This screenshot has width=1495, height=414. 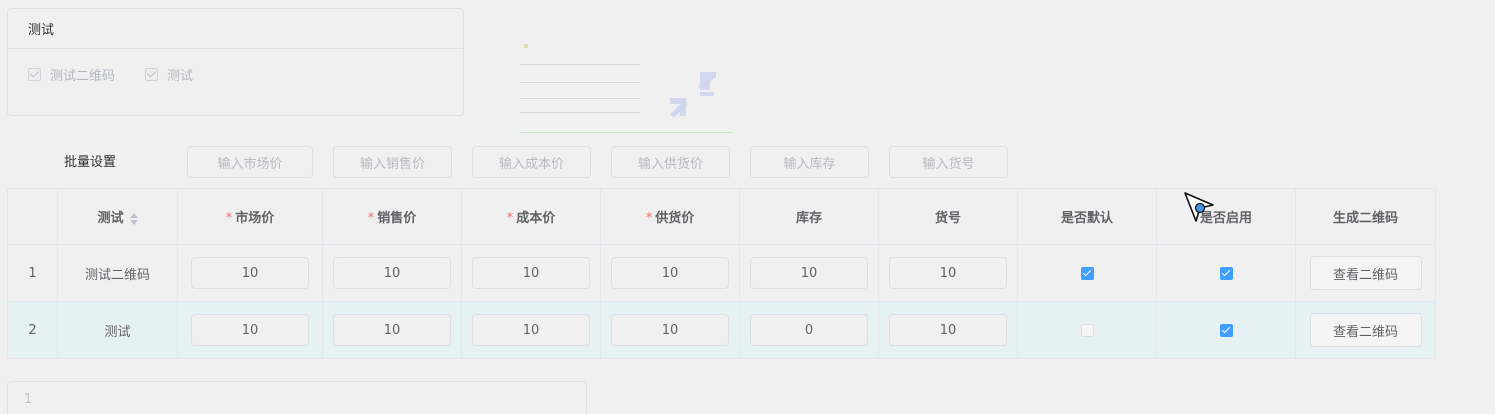 What do you see at coordinates (809, 330) in the screenshot?
I see `stock-input: 0` at bounding box center [809, 330].